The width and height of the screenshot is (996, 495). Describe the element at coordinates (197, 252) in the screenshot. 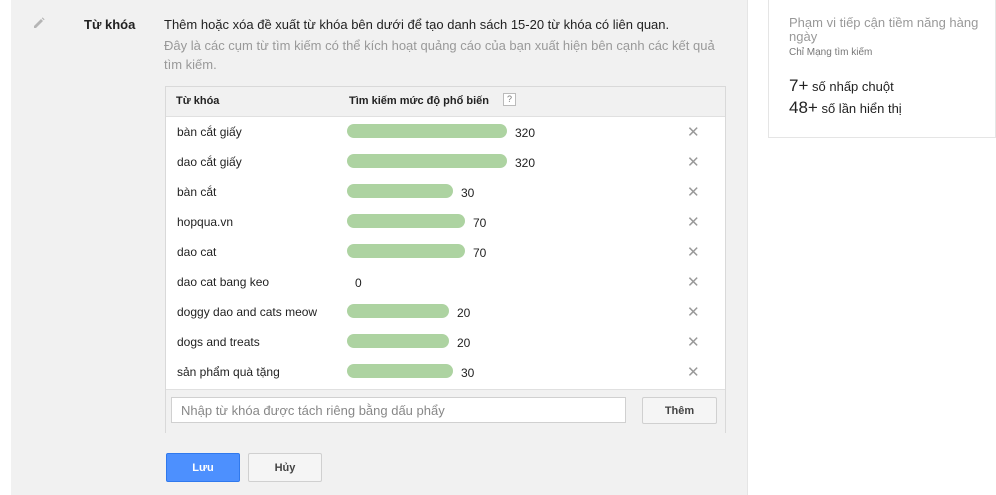

I see `keyword-text: dao cat` at that location.